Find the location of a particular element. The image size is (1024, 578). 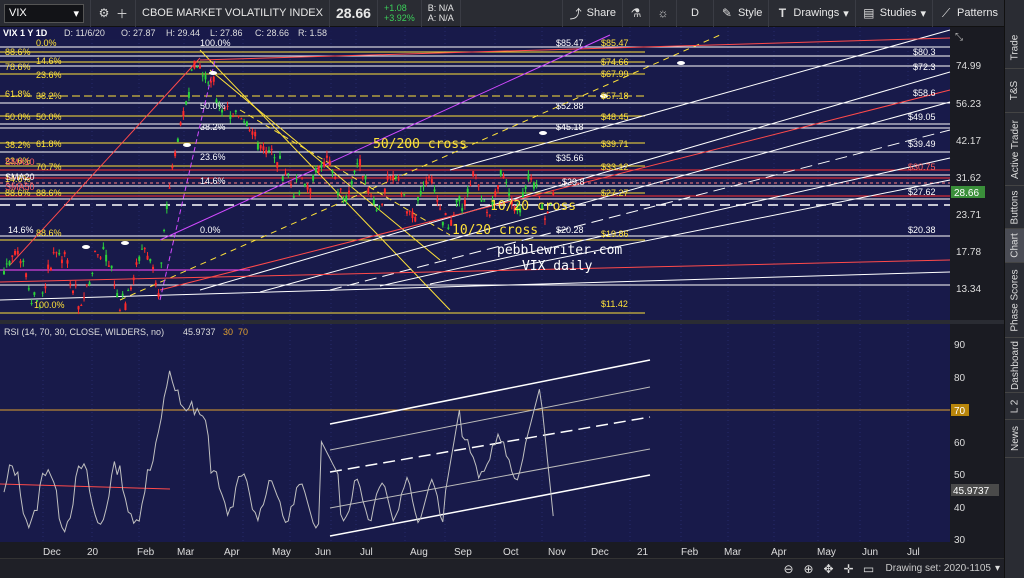

style-button: ✎ Style is located at coordinates (742, 13).